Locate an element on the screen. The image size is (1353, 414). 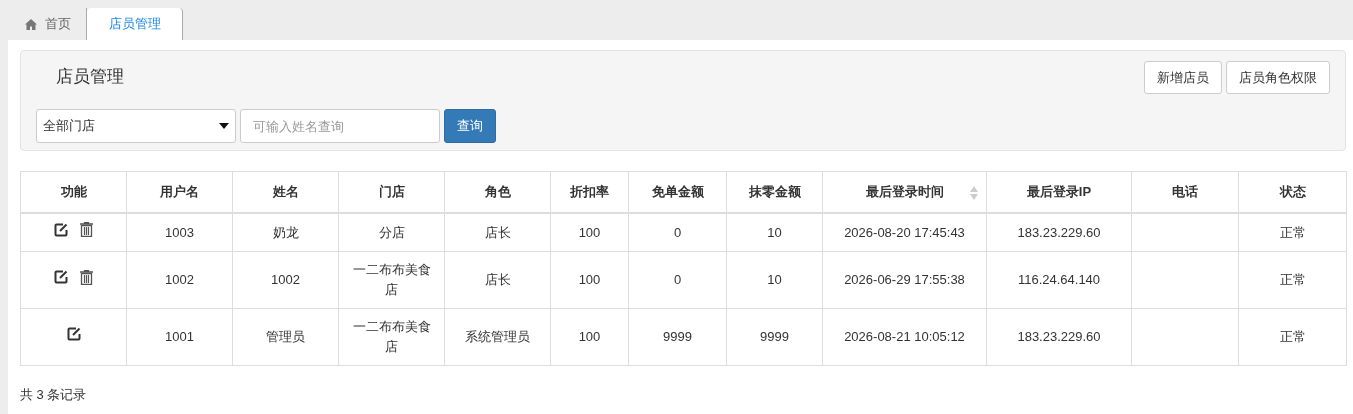
column-header: 功能 is located at coordinates (73, 192).